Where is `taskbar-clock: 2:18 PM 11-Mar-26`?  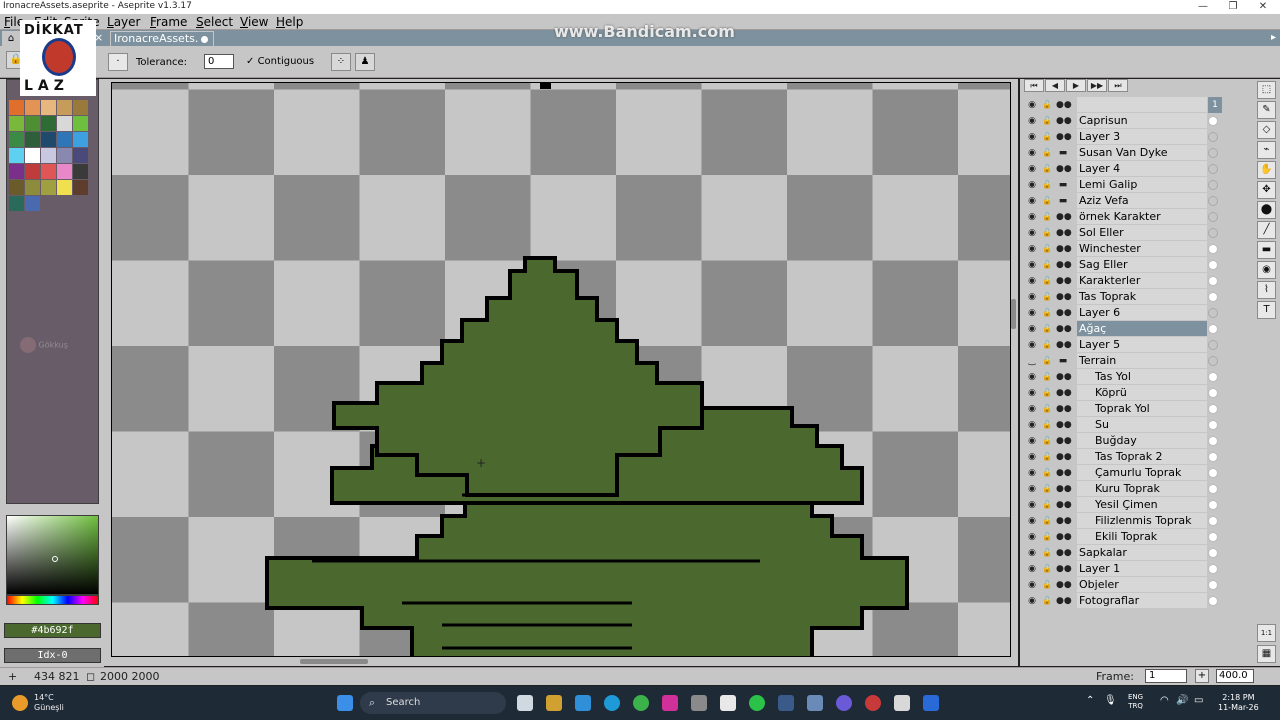
taskbar-clock: 2:18 PM 11-Mar-26 is located at coordinates (1238, 703).